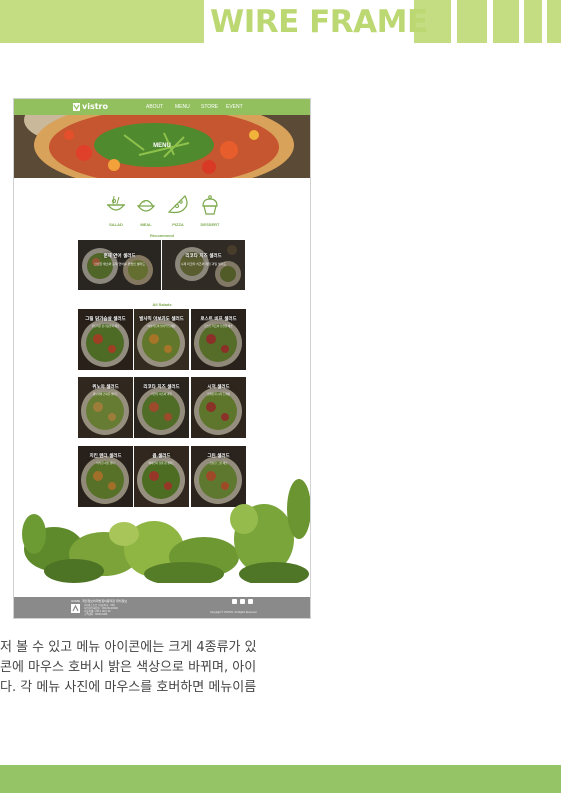  What do you see at coordinates (105, 394) in the screenshot?
I see `salad-card-desc: 퀴노아와 견과류 샐러드` at bounding box center [105, 394].